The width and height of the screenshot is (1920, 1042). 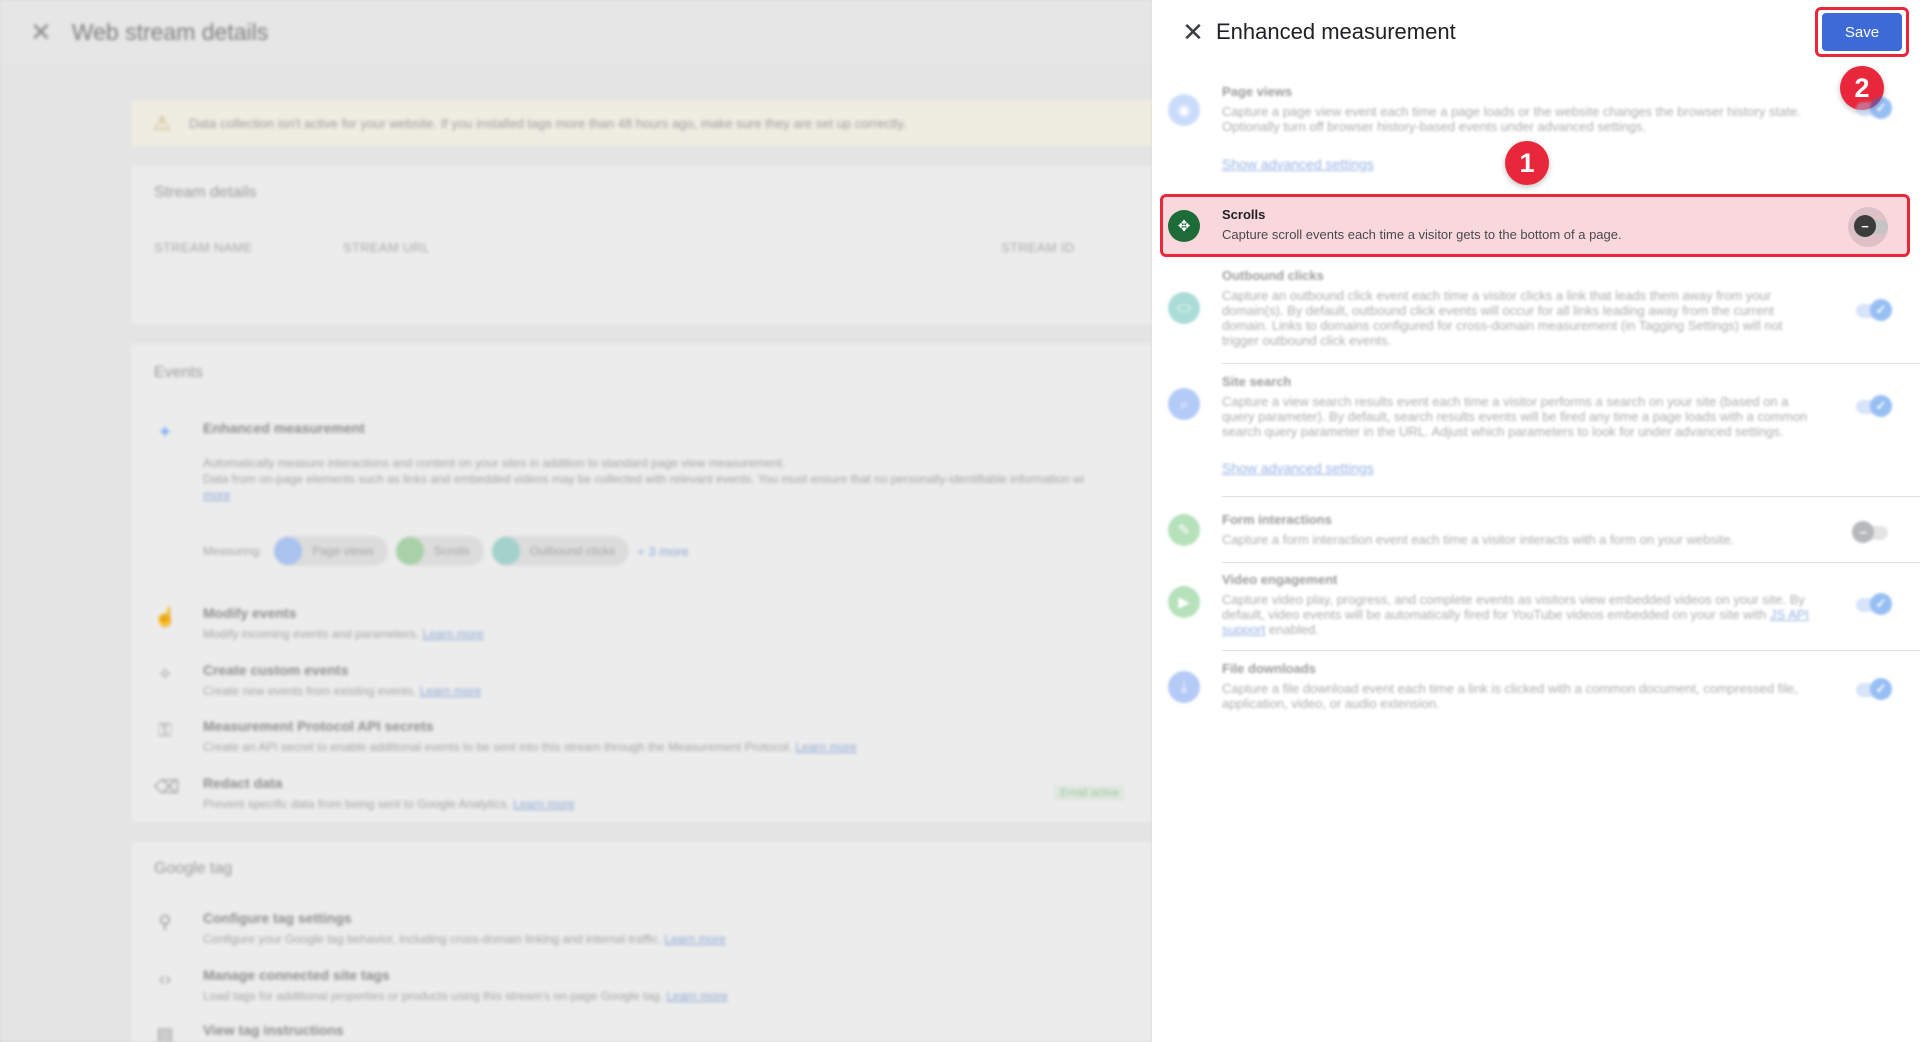 I want to click on page-views-toggle: ✓, so click(x=1872, y=108).